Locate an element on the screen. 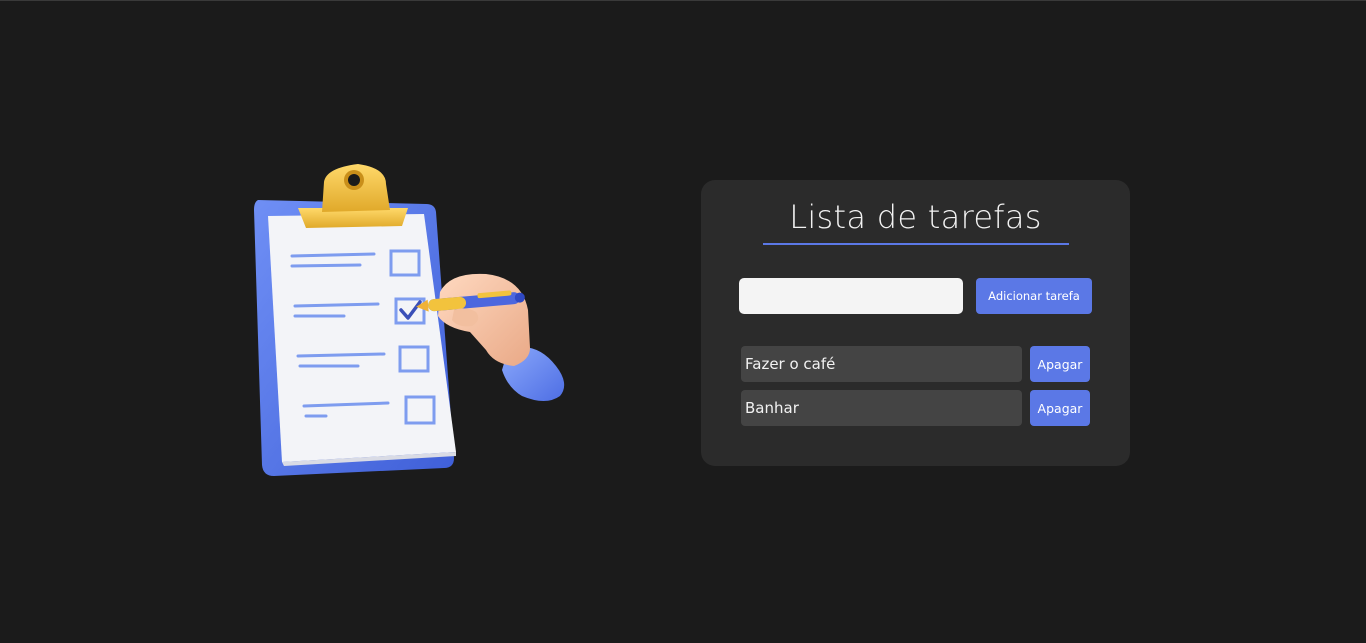 The height and width of the screenshot is (643, 1366). list-item: Banhar Apagar is located at coordinates (916, 408).